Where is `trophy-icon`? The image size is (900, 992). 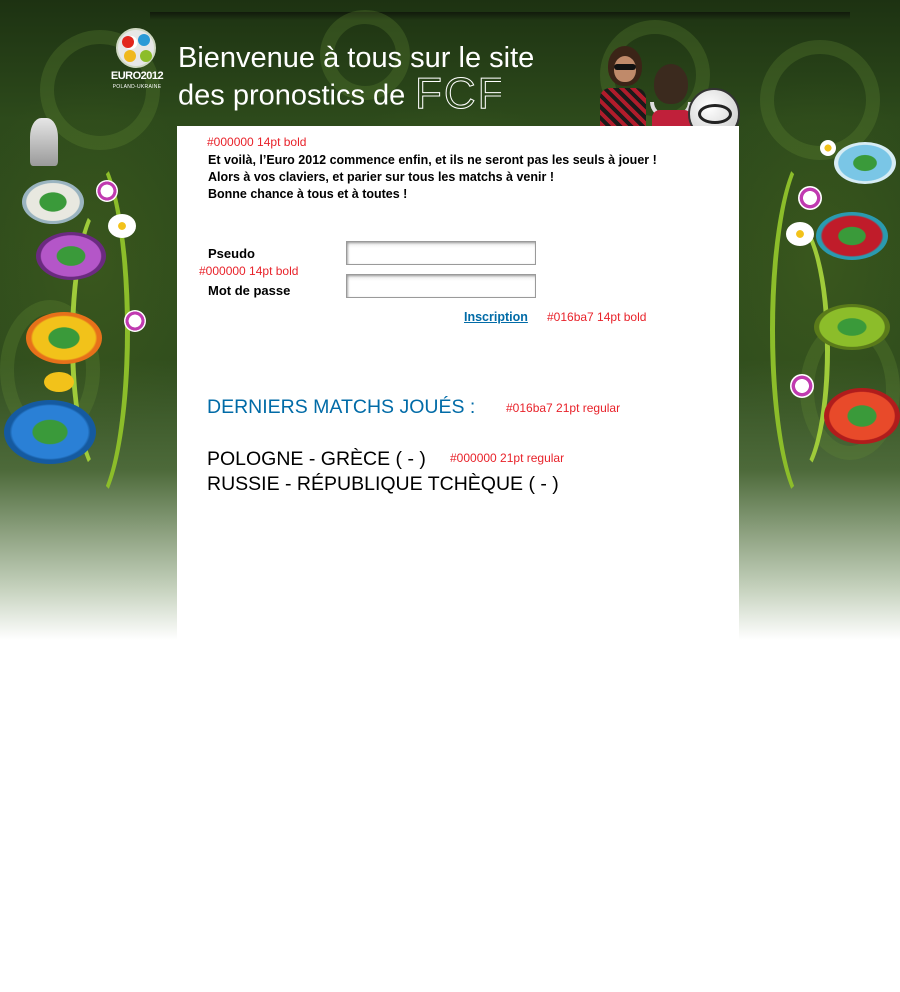 trophy-icon is located at coordinates (44, 142).